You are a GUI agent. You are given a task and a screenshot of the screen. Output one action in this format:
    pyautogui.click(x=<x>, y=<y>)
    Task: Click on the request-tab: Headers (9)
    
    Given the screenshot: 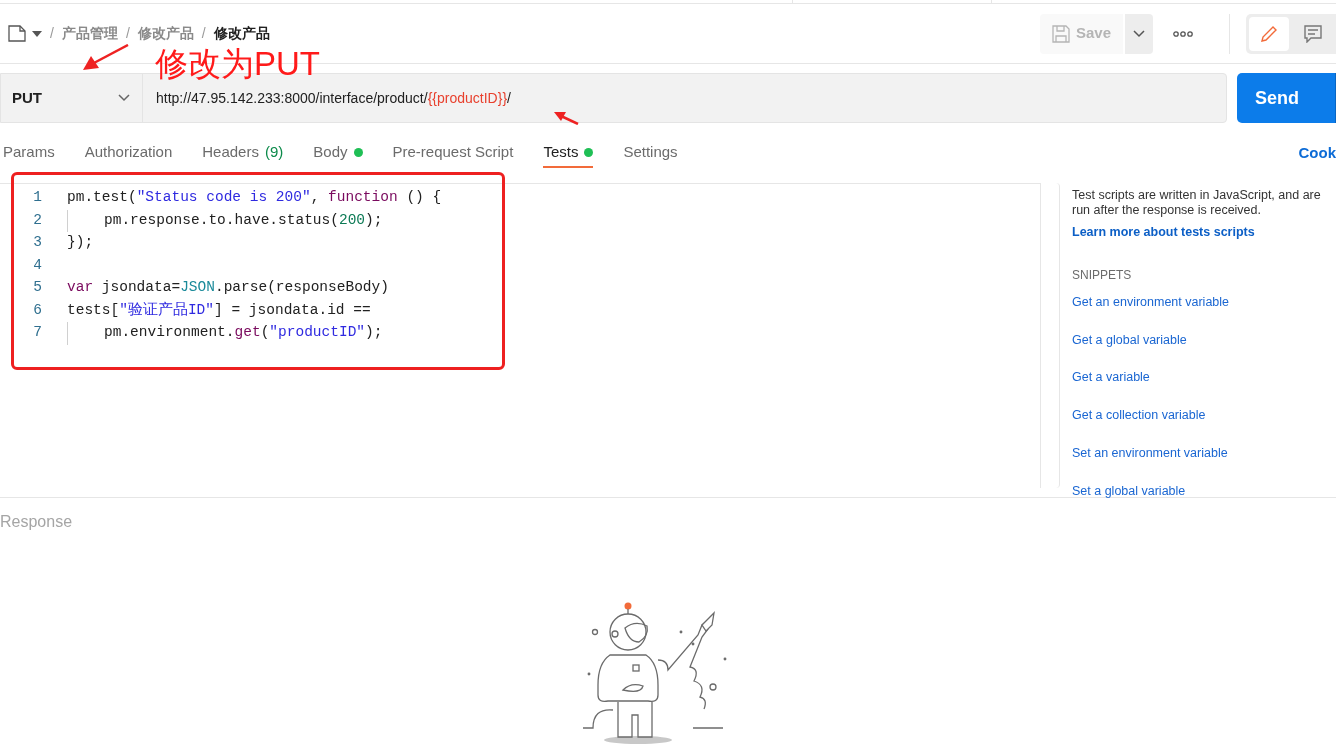 What is the action you would take?
    pyautogui.click(x=243, y=153)
    